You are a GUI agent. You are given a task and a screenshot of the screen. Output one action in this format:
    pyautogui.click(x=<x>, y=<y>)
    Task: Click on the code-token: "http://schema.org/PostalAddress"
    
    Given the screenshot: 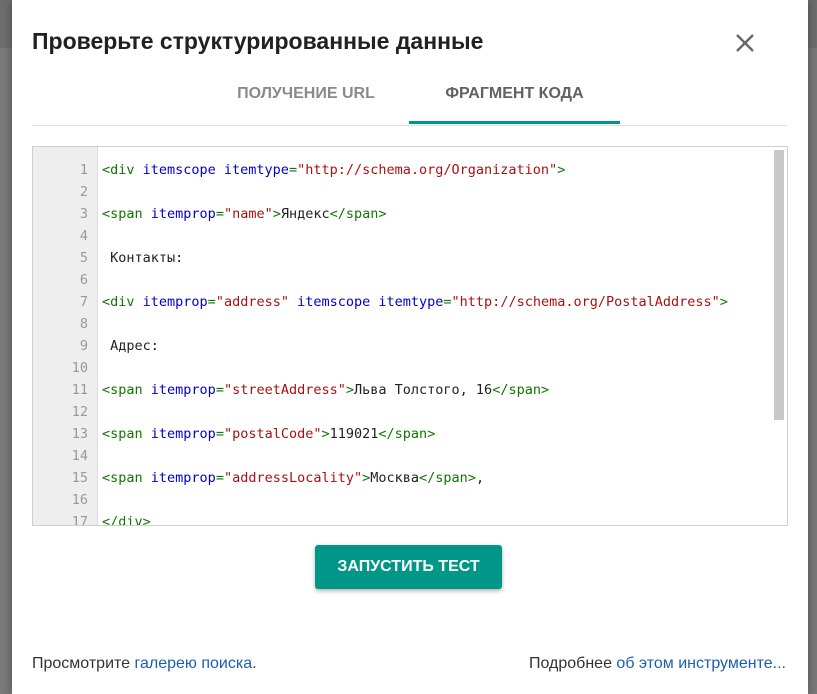 What is the action you would take?
    pyautogui.click(x=585, y=302)
    